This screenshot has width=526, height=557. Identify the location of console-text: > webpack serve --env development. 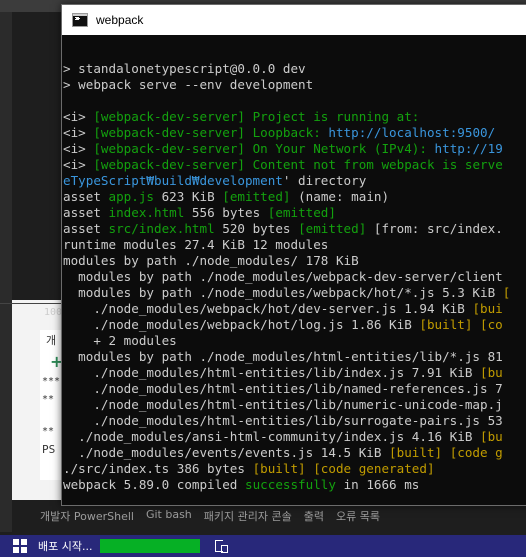
(188, 84).